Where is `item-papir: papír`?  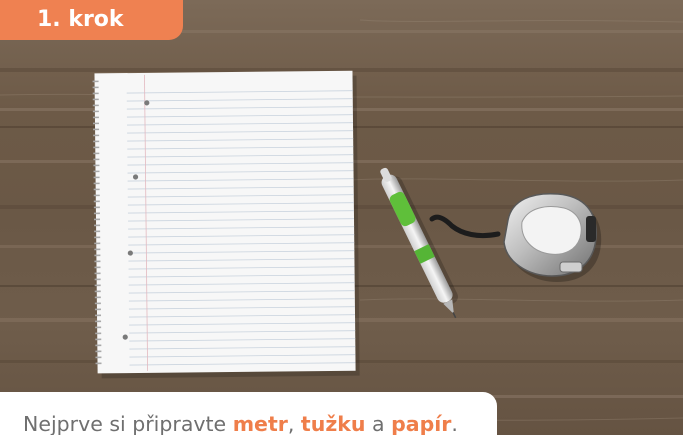 item-papir: papír is located at coordinates (421, 423).